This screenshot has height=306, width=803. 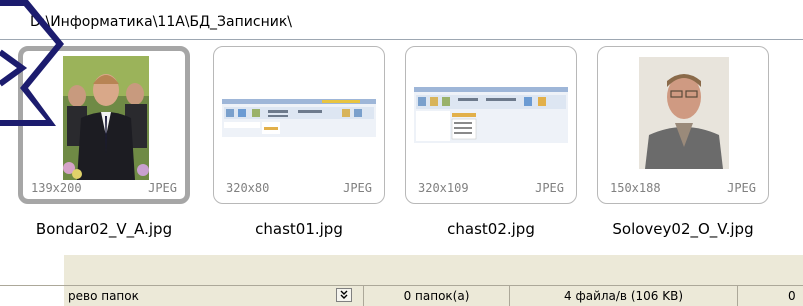 I want to click on thumbnail-item: 320x109 JPEG, so click(x=491, y=125).